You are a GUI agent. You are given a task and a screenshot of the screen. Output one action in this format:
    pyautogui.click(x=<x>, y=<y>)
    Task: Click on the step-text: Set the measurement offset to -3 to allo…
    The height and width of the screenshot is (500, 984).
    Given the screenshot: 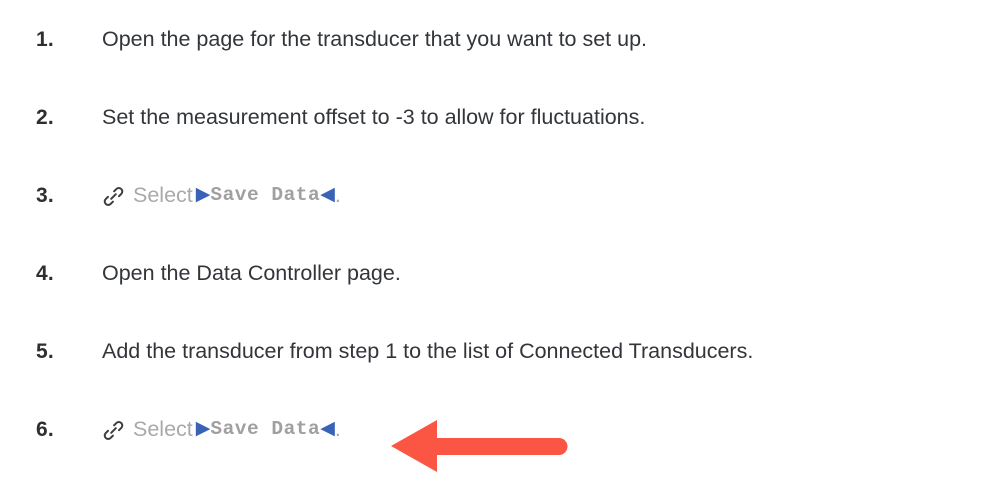 What is the action you would take?
    pyautogui.click(x=374, y=116)
    